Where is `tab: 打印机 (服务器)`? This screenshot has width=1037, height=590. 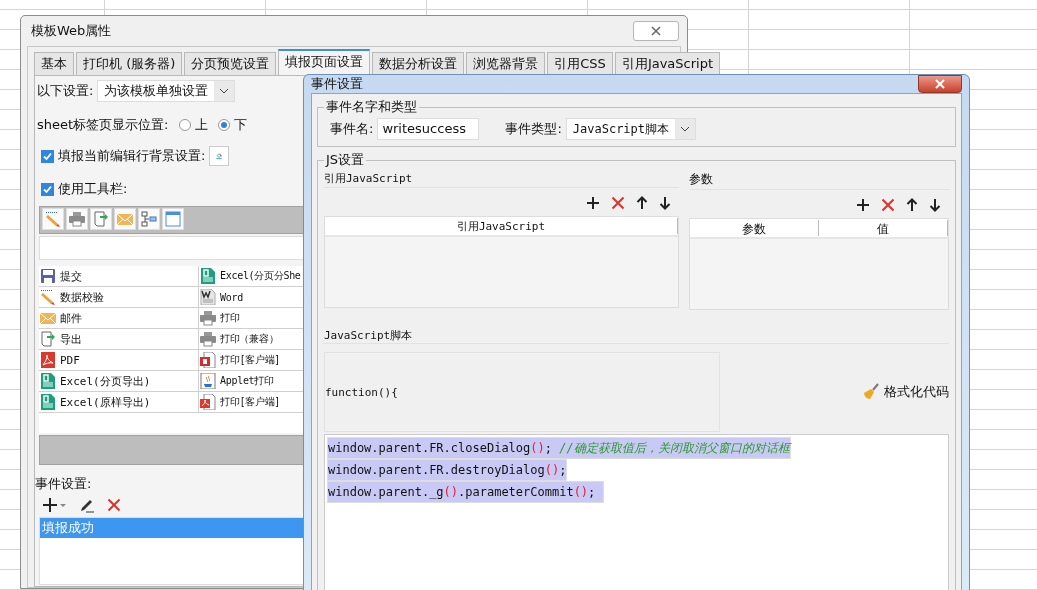
tab: 打印机 (服务器) is located at coordinates (129, 63).